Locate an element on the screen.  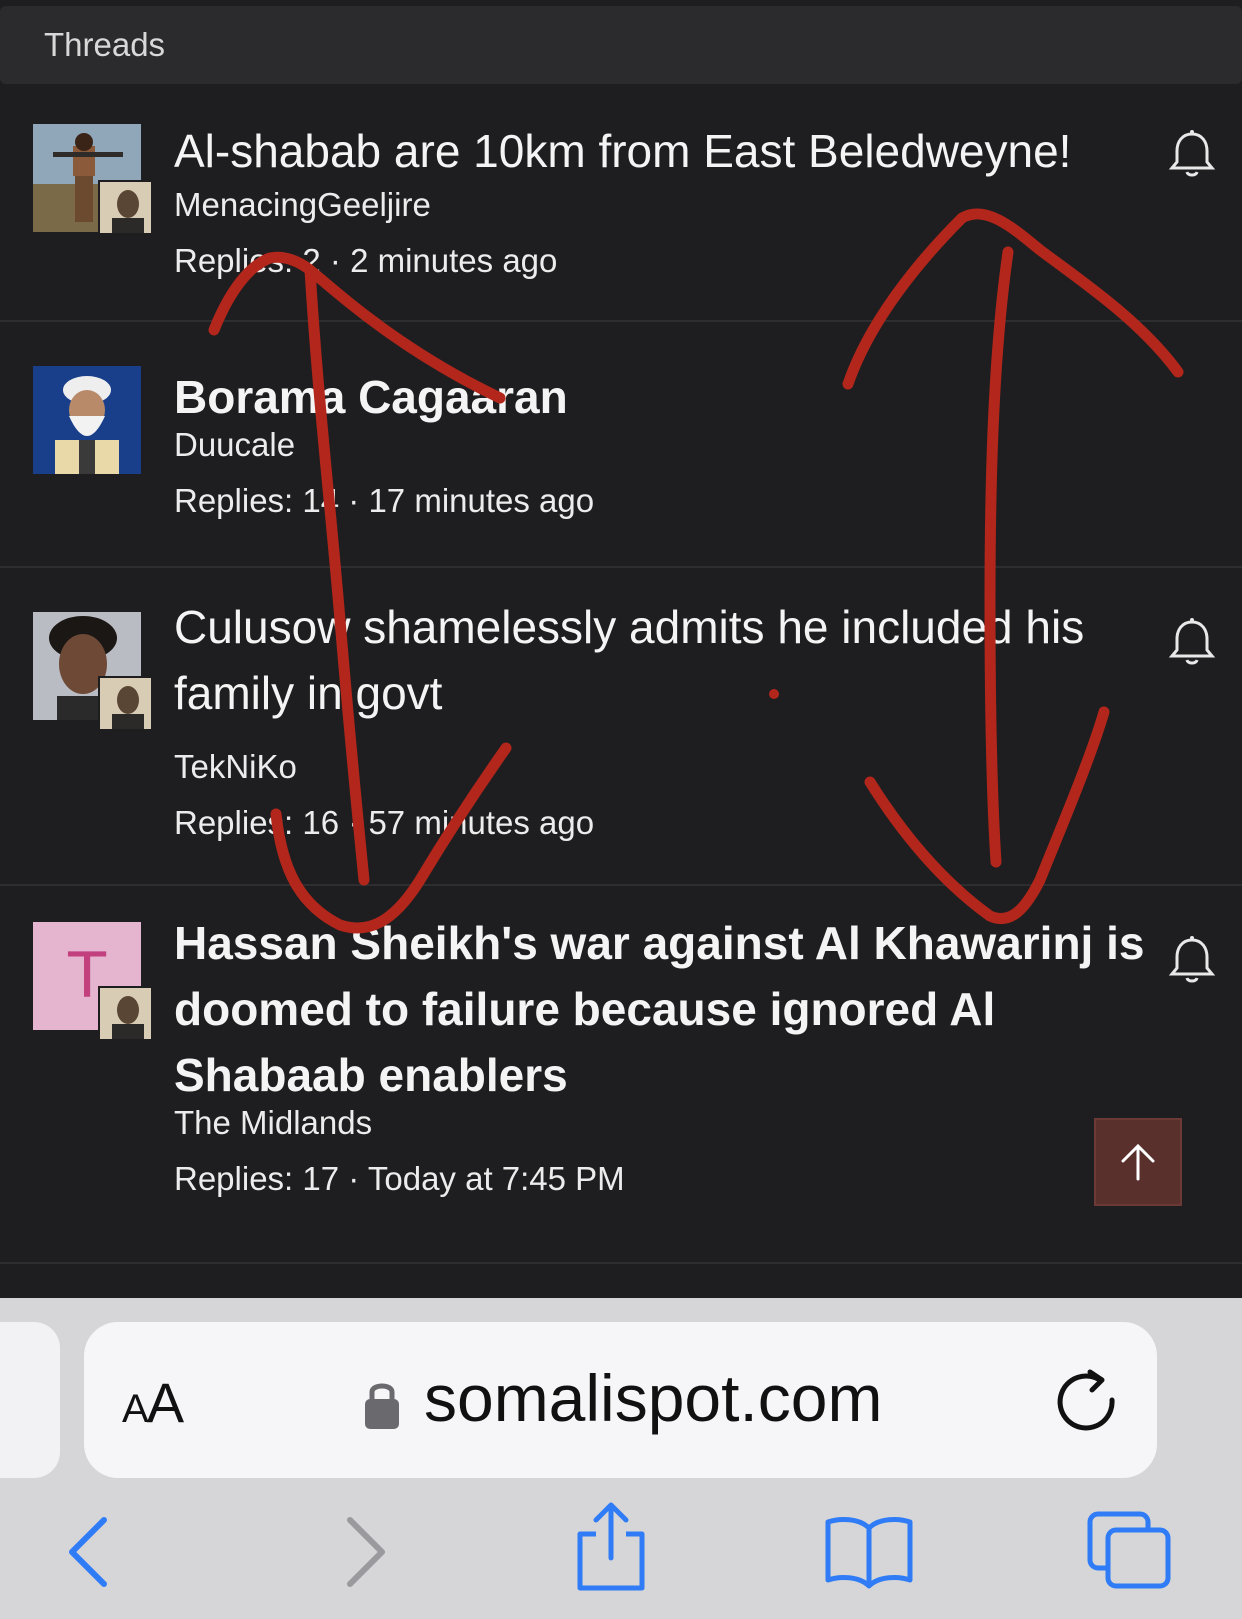
address-bar: AA somalispot.com is located at coordinates (620, 1400).